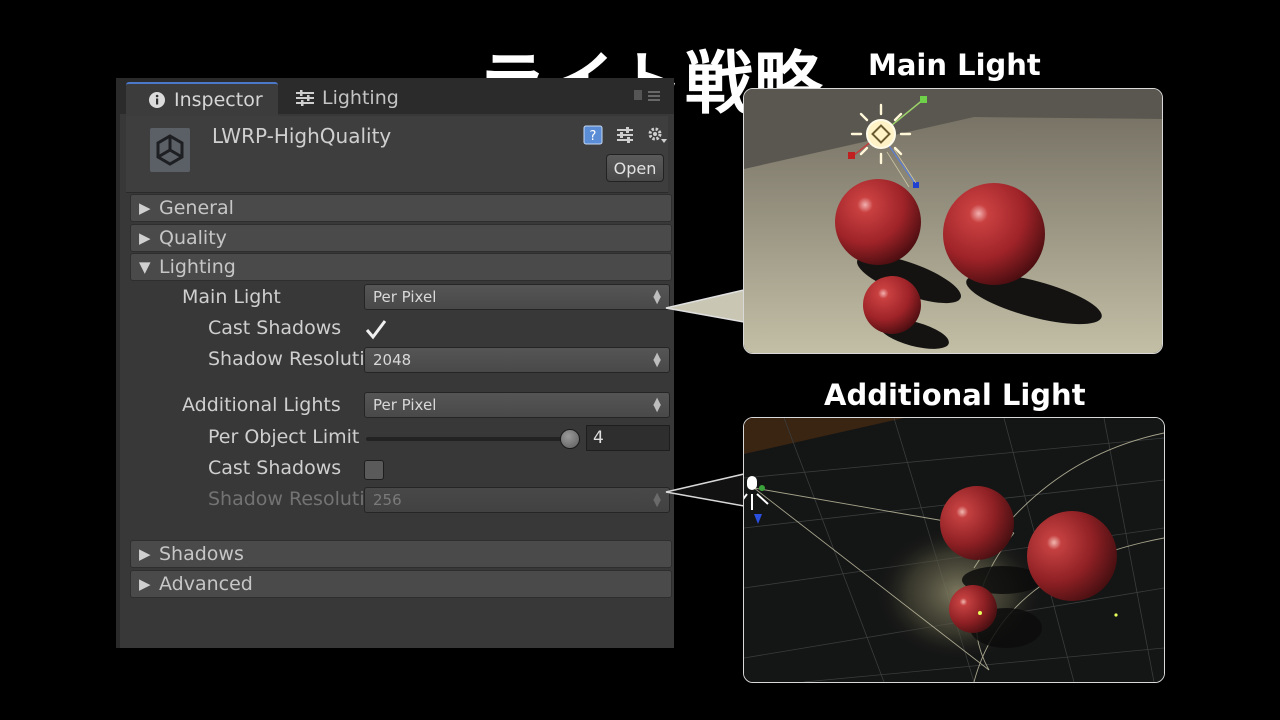  Describe the element at coordinates (705, 490) in the screenshot. I see `additional-light-callout` at that location.